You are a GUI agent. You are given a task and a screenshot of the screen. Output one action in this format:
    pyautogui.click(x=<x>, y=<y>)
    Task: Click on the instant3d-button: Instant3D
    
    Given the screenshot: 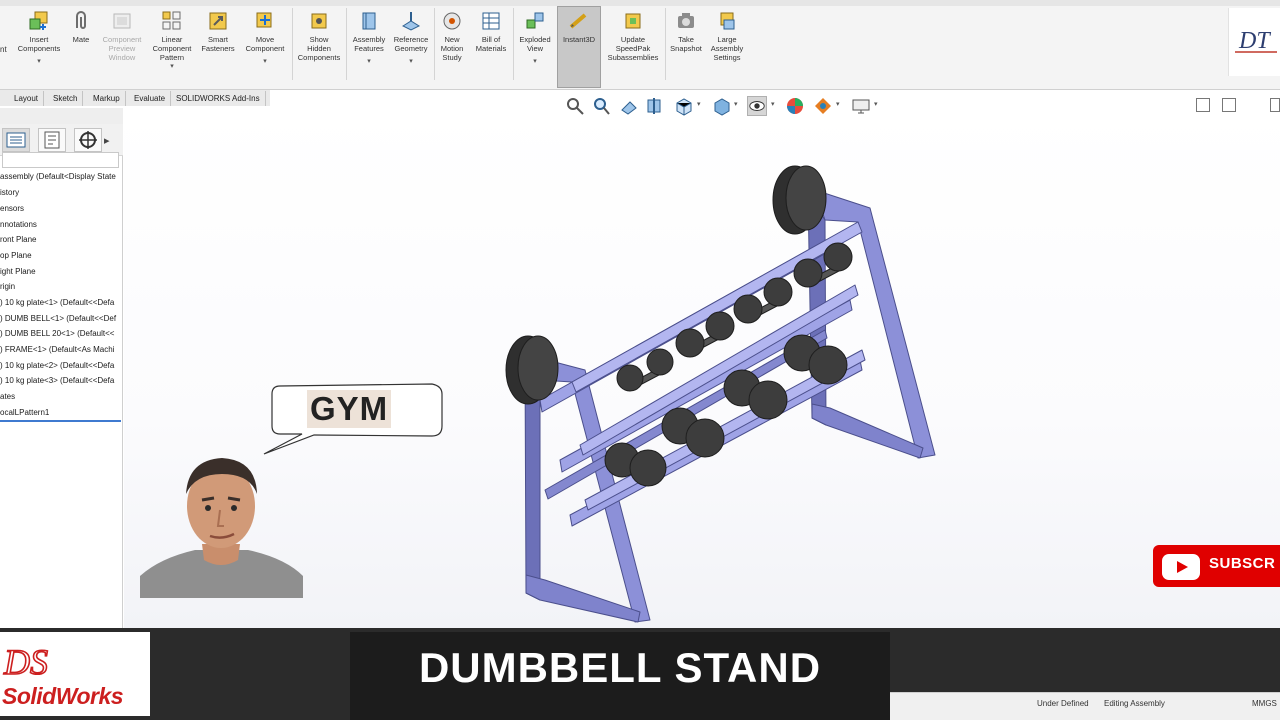 What is the action you would take?
    pyautogui.click(x=579, y=27)
    